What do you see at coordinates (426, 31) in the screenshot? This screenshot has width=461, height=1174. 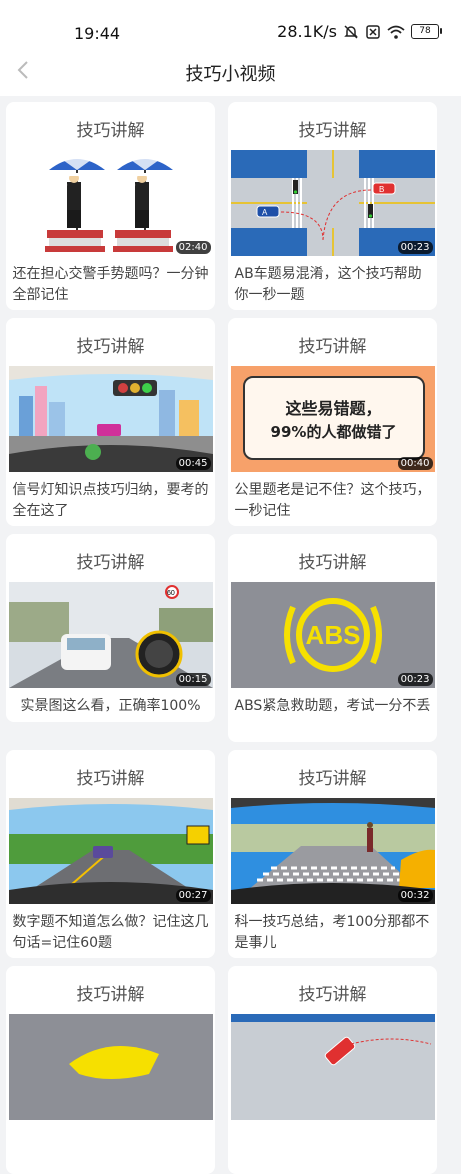 I see `battery-icon: 78` at bounding box center [426, 31].